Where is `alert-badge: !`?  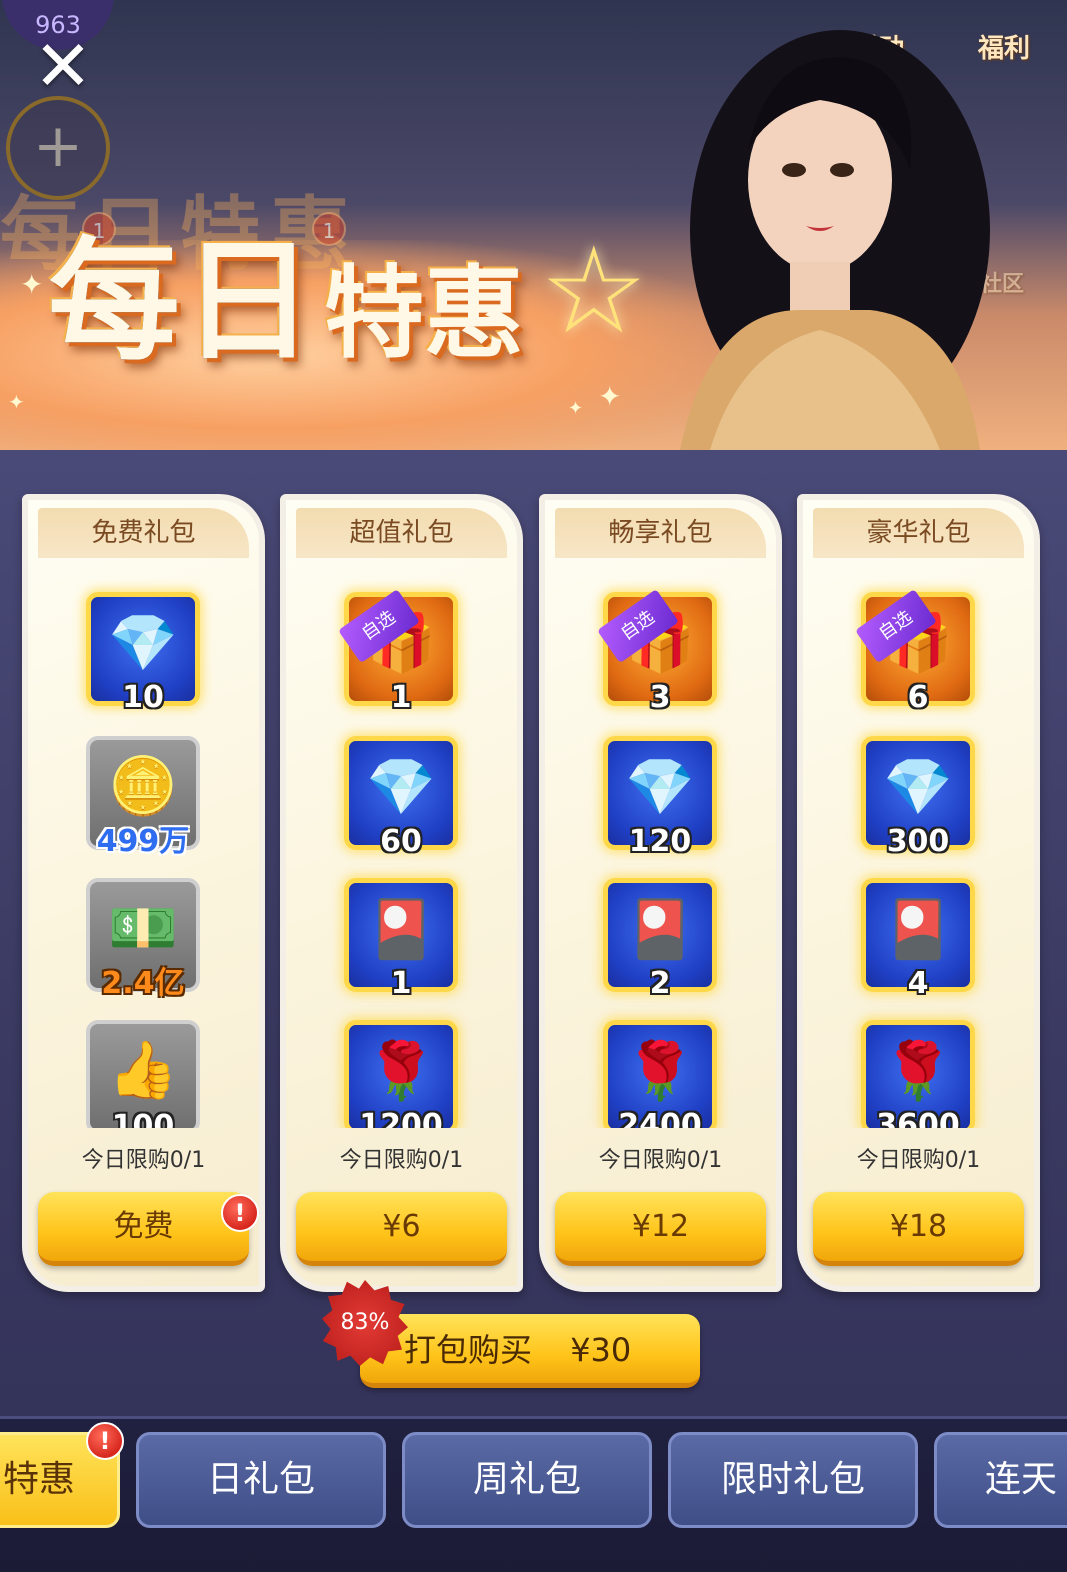 alert-badge: ! is located at coordinates (240, 1213).